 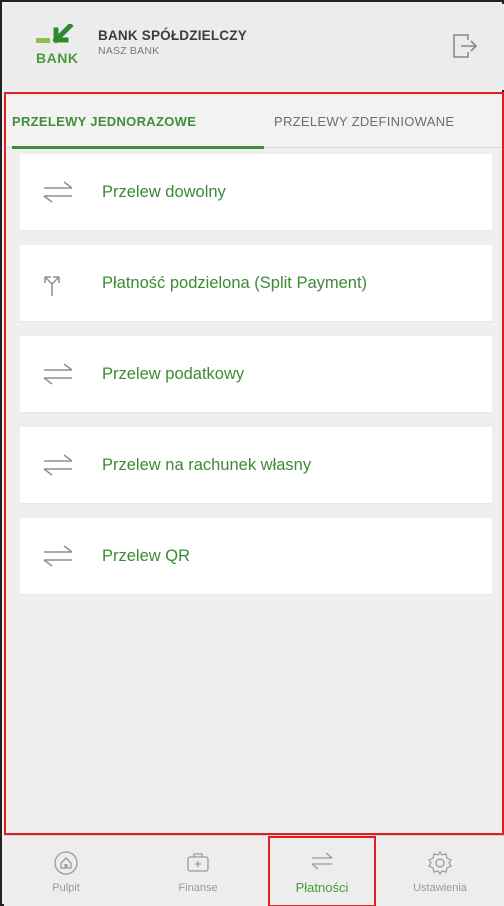 I want to click on nav-item-ustawienia: Ustawienia, so click(x=440, y=871).